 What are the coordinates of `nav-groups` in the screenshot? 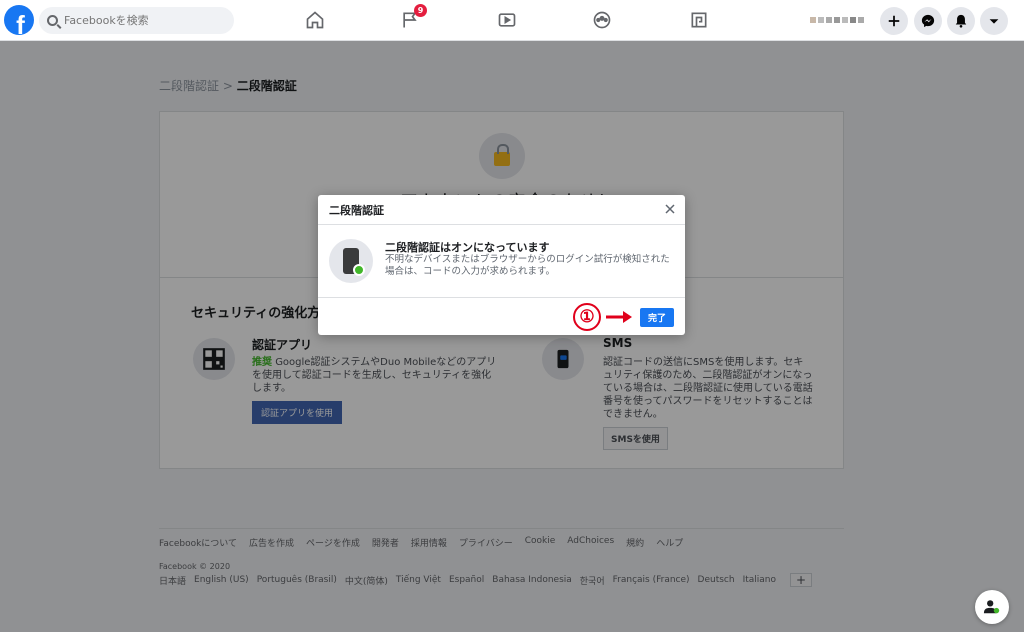 It's located at (602, 20).